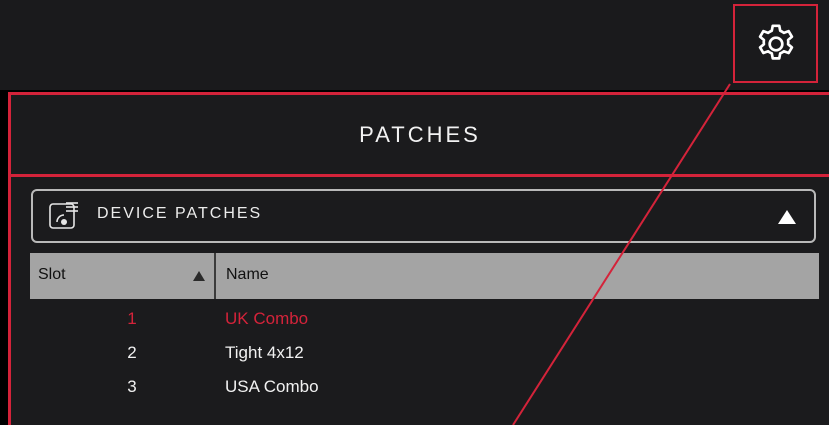 The width and height of the screenshot is (829, 425). Describe the element at coordinates (264, 352) in the screenshot. I see `row-name: Tight 4x12` at that location.